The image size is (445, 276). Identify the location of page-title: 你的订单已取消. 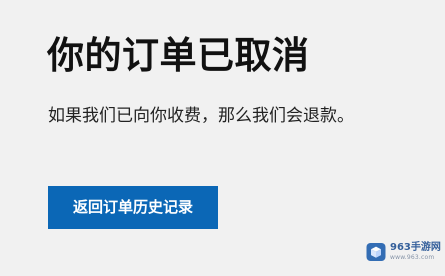
(178, 55).